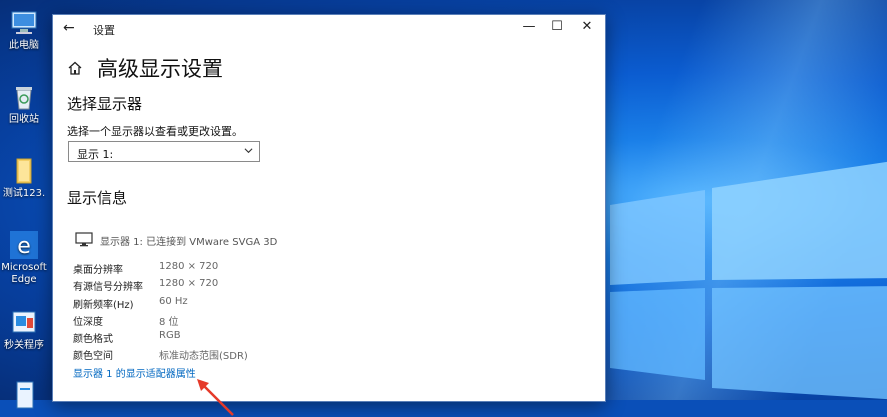 This screenshot has width=887, height=417. I want to click on page-header: 高级显示设置, so click(145, 68).